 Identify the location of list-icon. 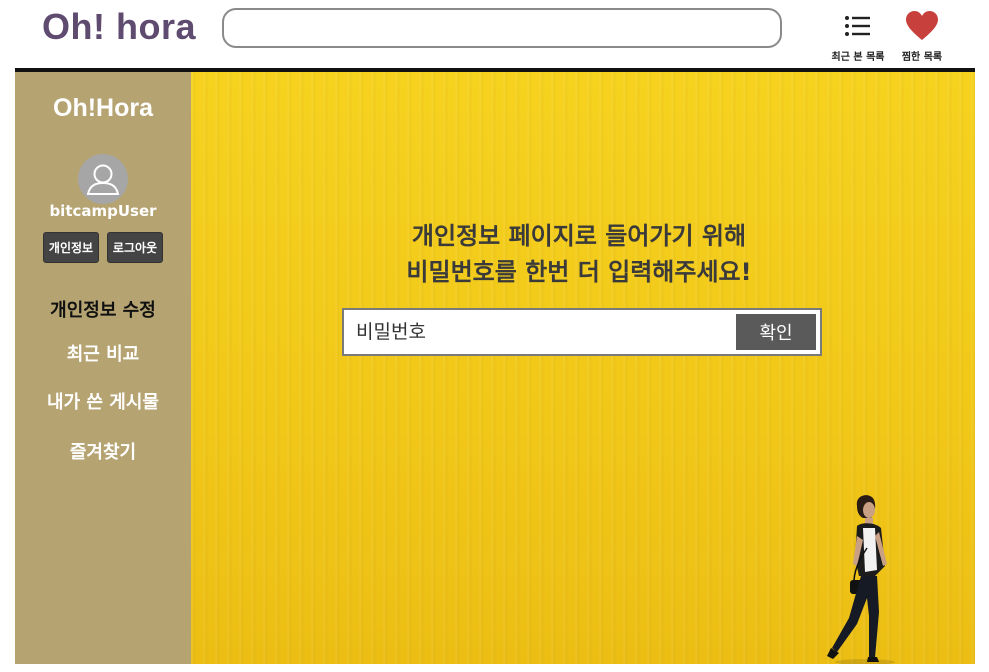
(858, 28).